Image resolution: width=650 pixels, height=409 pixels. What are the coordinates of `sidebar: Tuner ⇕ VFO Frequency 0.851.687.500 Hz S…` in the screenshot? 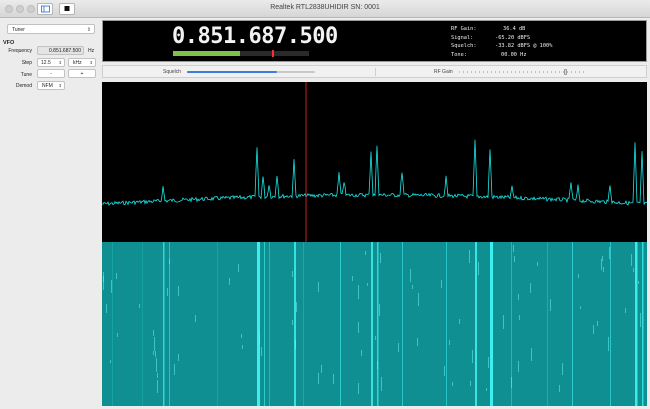 It's located at (49, 213).